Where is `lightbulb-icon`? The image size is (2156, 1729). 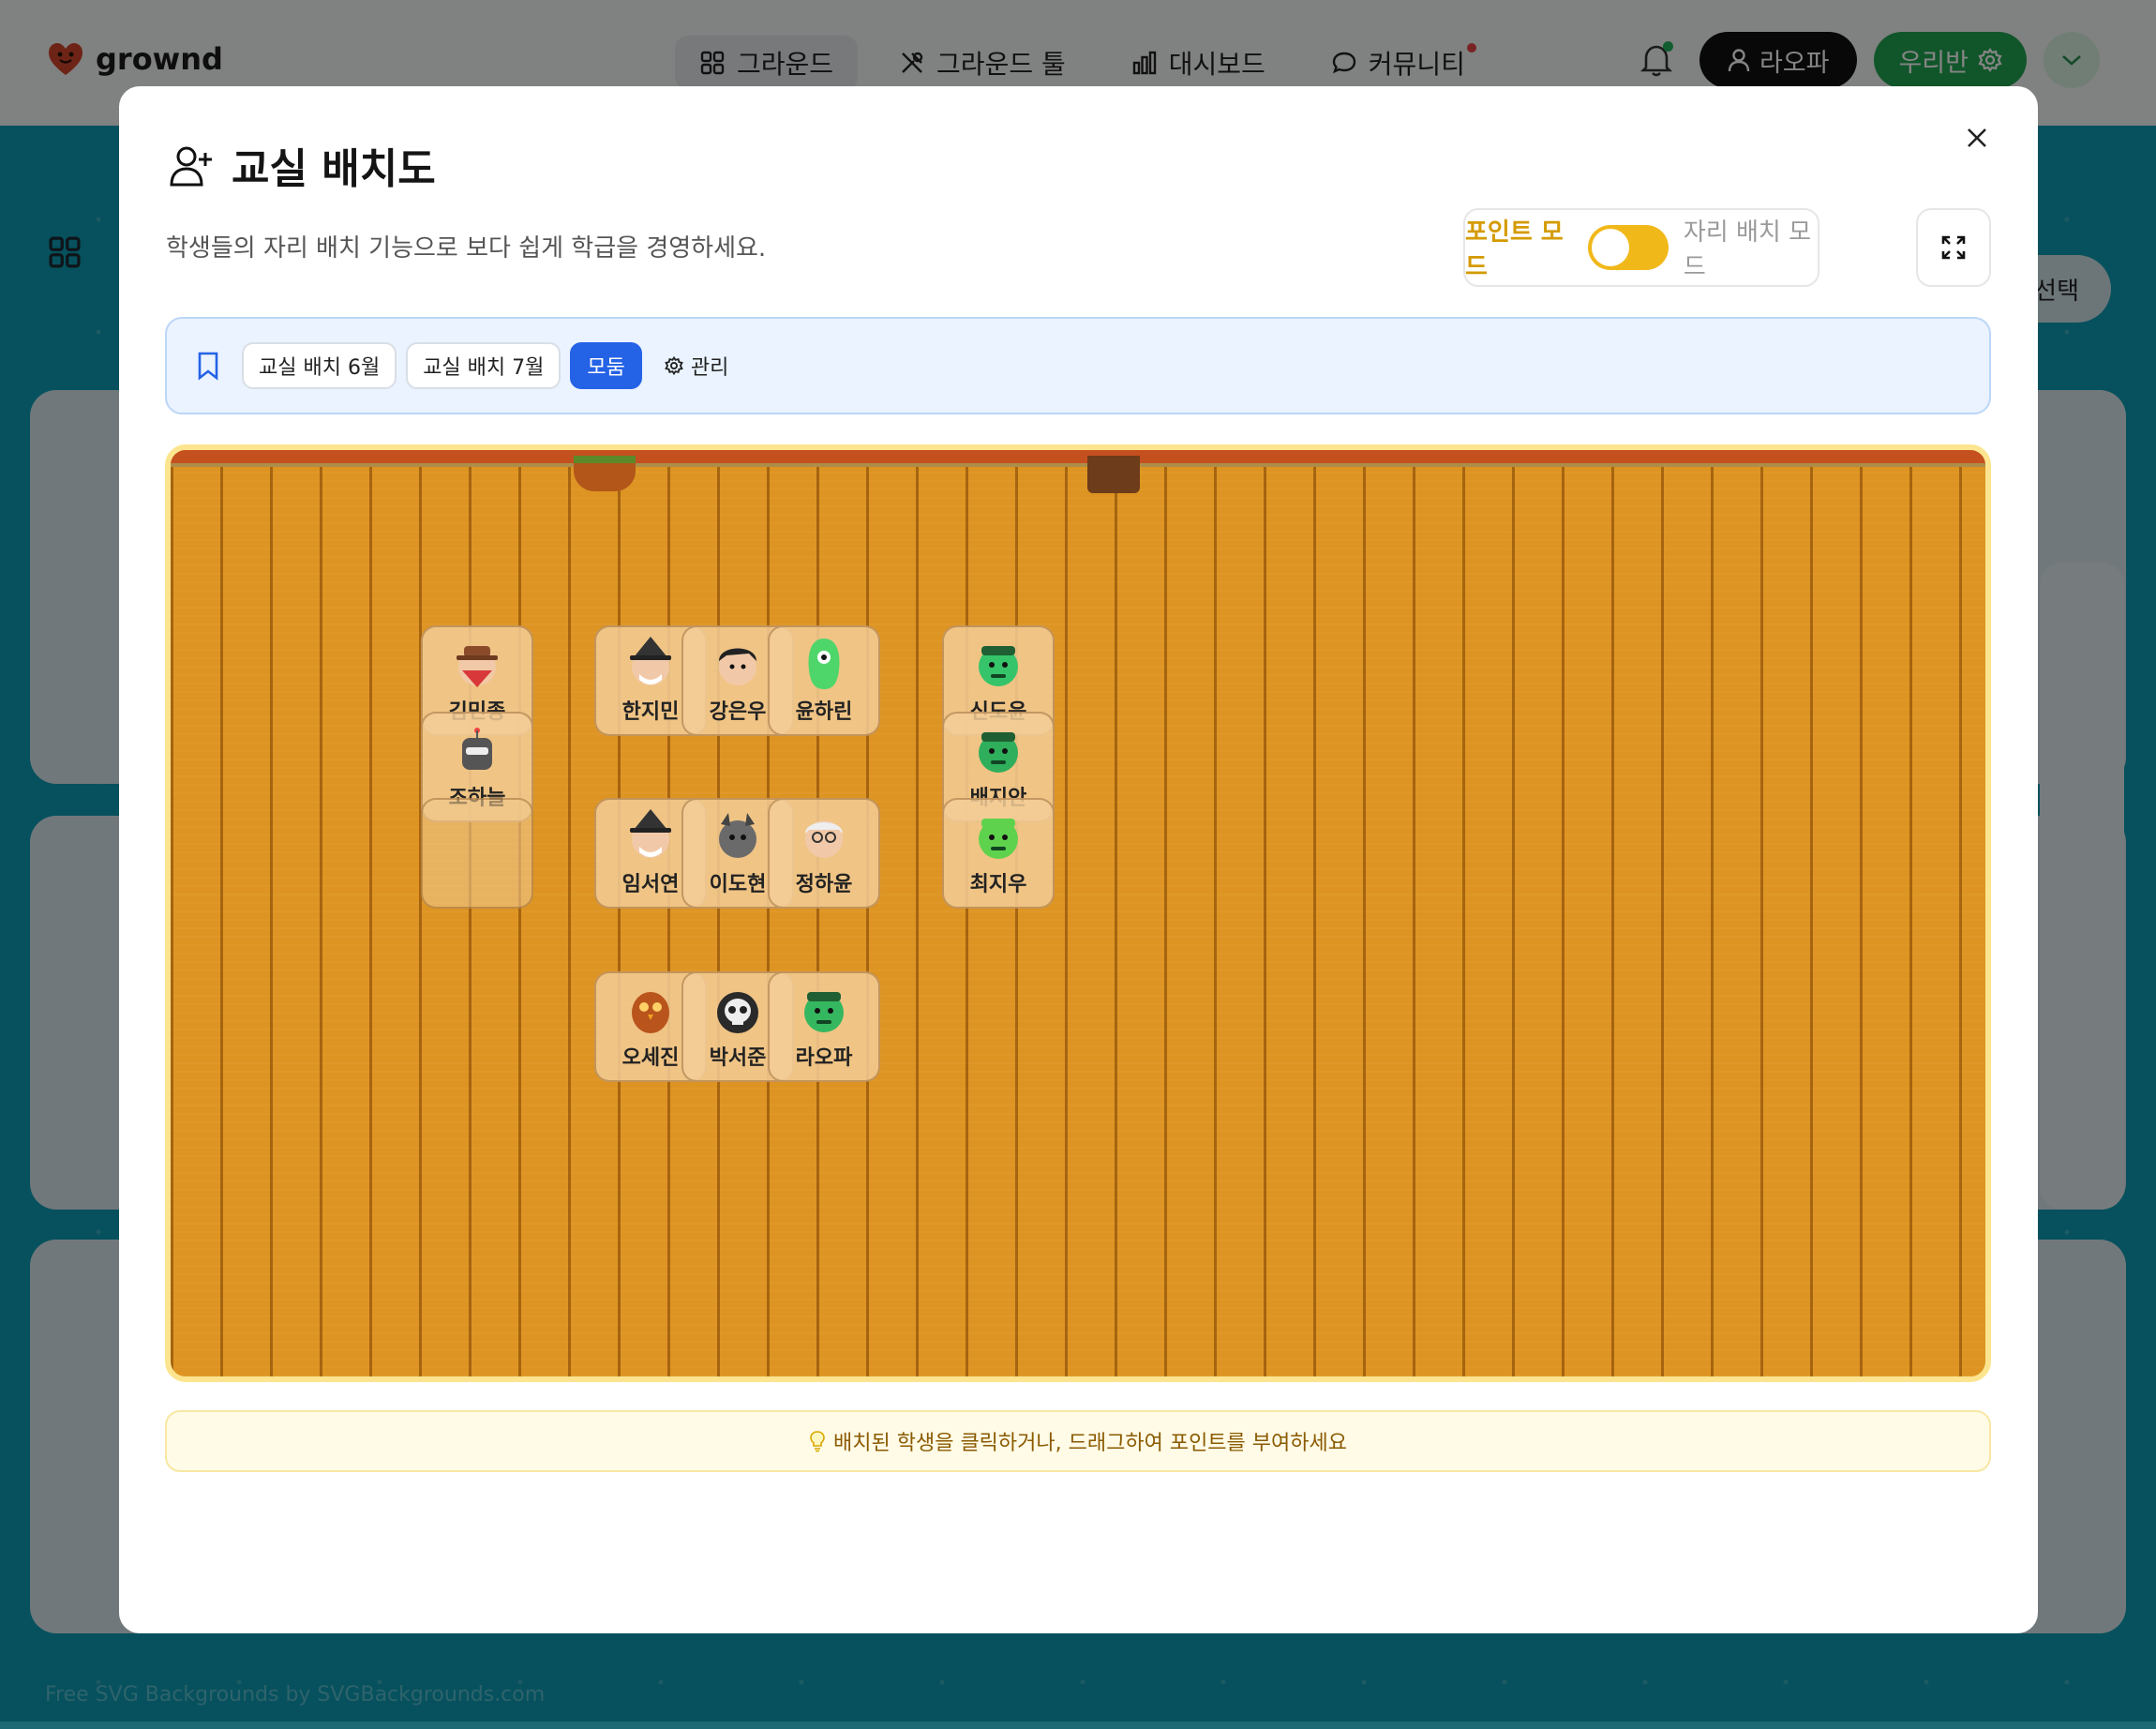
lightbulb-icon is located at coordinates (818, 1441).